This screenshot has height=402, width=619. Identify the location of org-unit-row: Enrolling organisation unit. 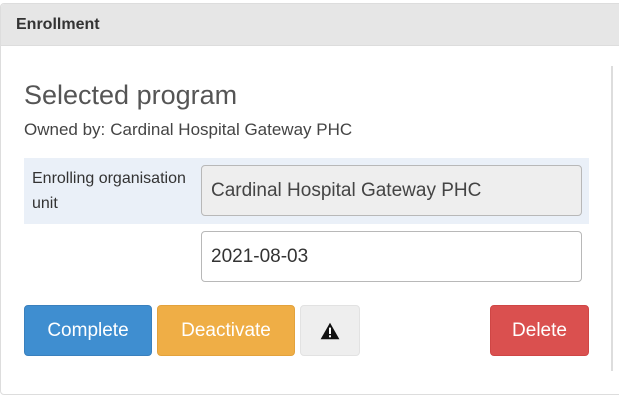
(306, 191).